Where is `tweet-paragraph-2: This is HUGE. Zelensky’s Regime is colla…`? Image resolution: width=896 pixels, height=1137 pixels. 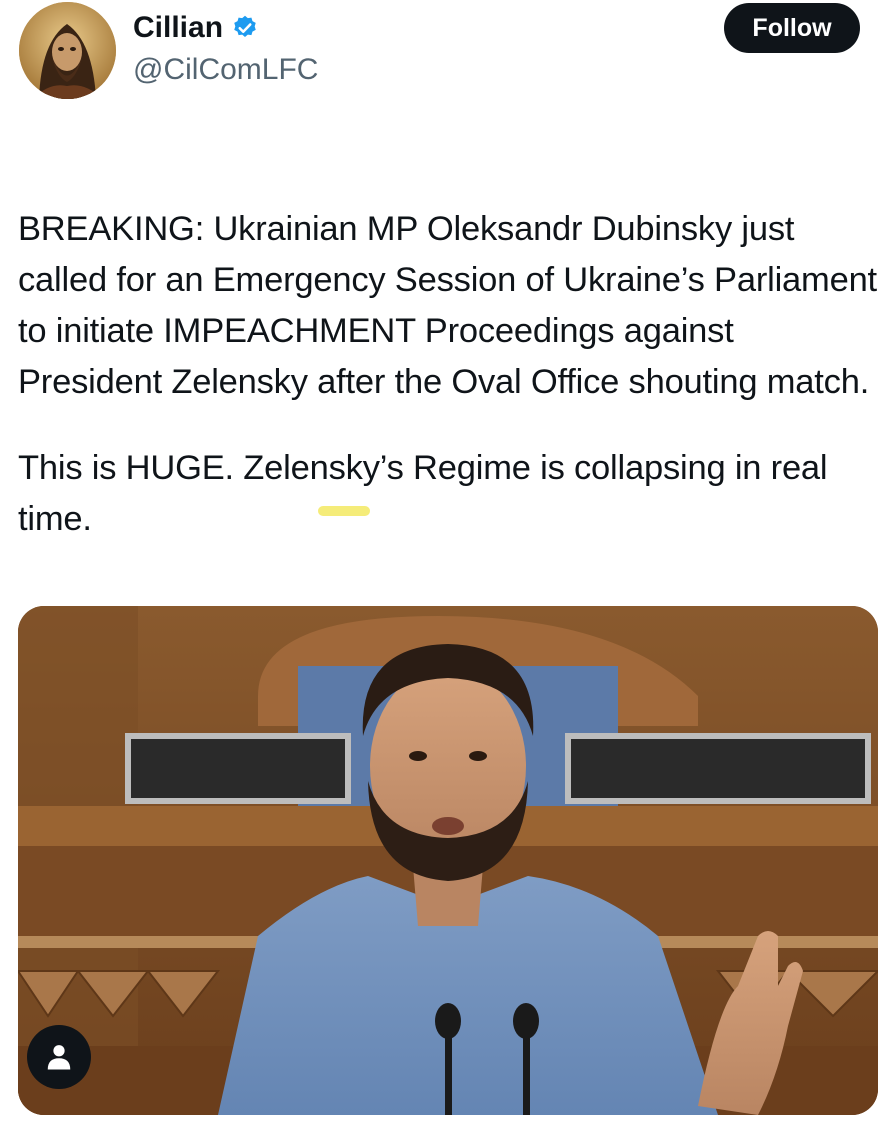
tweet-paragraph-2: This is HUGE. Zelensky’s Regime is colla… is located at coordinates (423, 493).